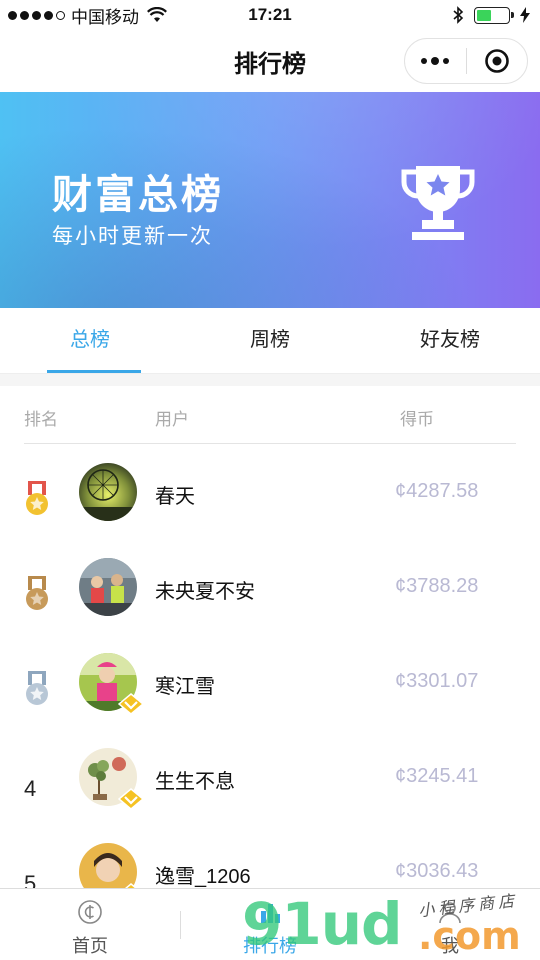 The width and height of the screenshot is (540, 960). Describe the element at coordinates (437, 586) in the screenshot. I see `coin-amount: ¢3788.28` at that location.